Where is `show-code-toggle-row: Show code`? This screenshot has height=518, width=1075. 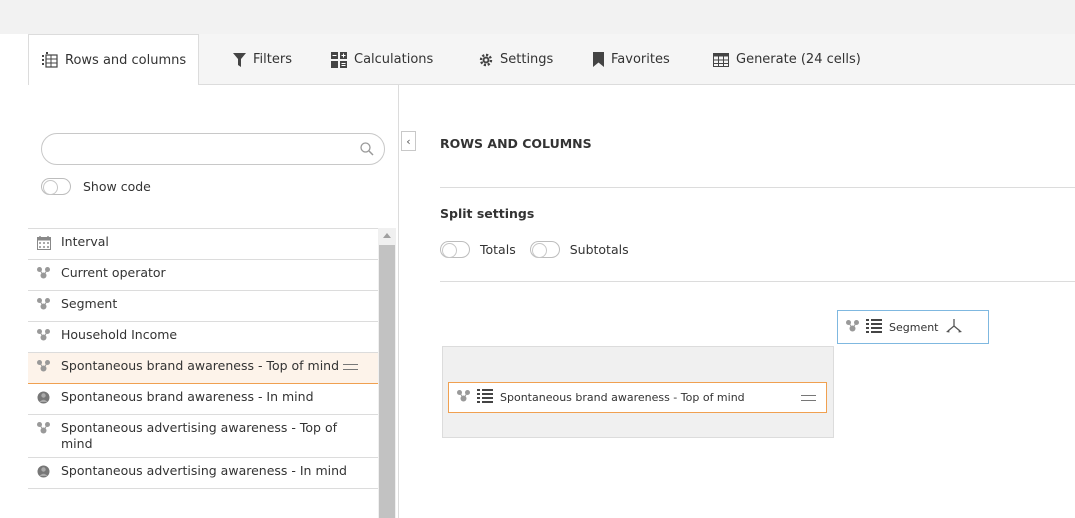
show-code-toggle-row: Show code is located at coordinates (96, 186).